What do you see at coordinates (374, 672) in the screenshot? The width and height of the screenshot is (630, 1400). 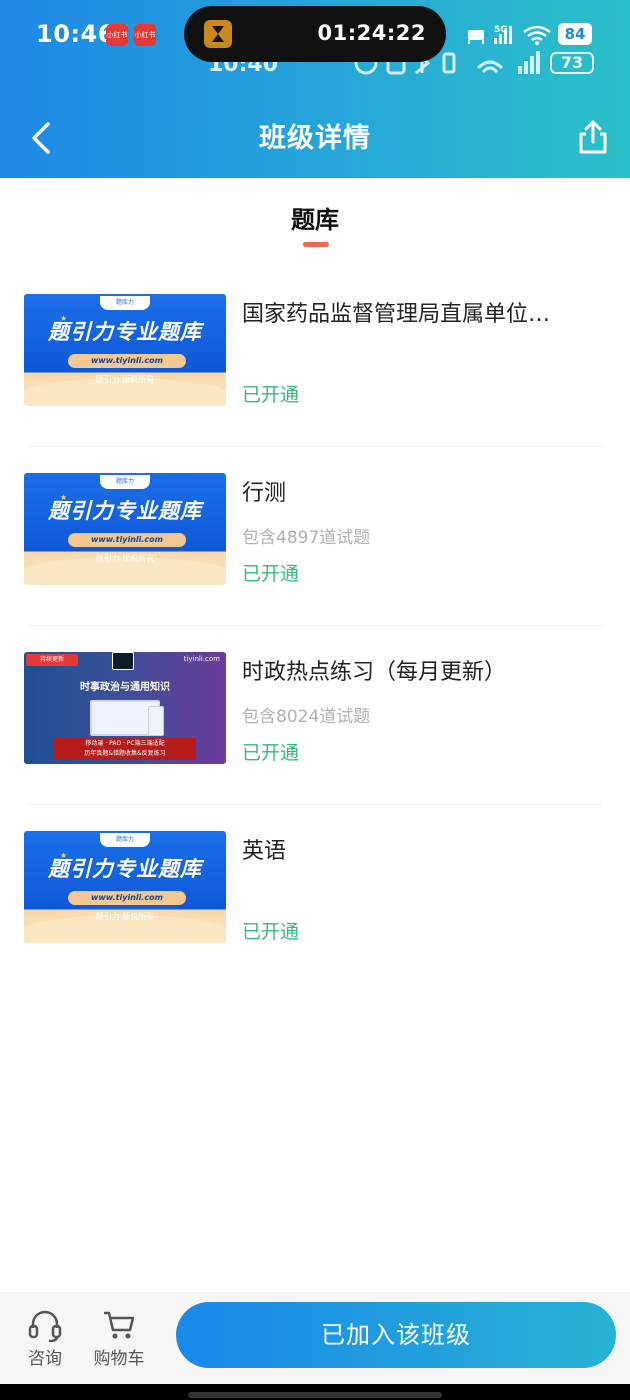 I see `item-title: 时政热点练习（每月更新）` at bounding box center [374, 672].